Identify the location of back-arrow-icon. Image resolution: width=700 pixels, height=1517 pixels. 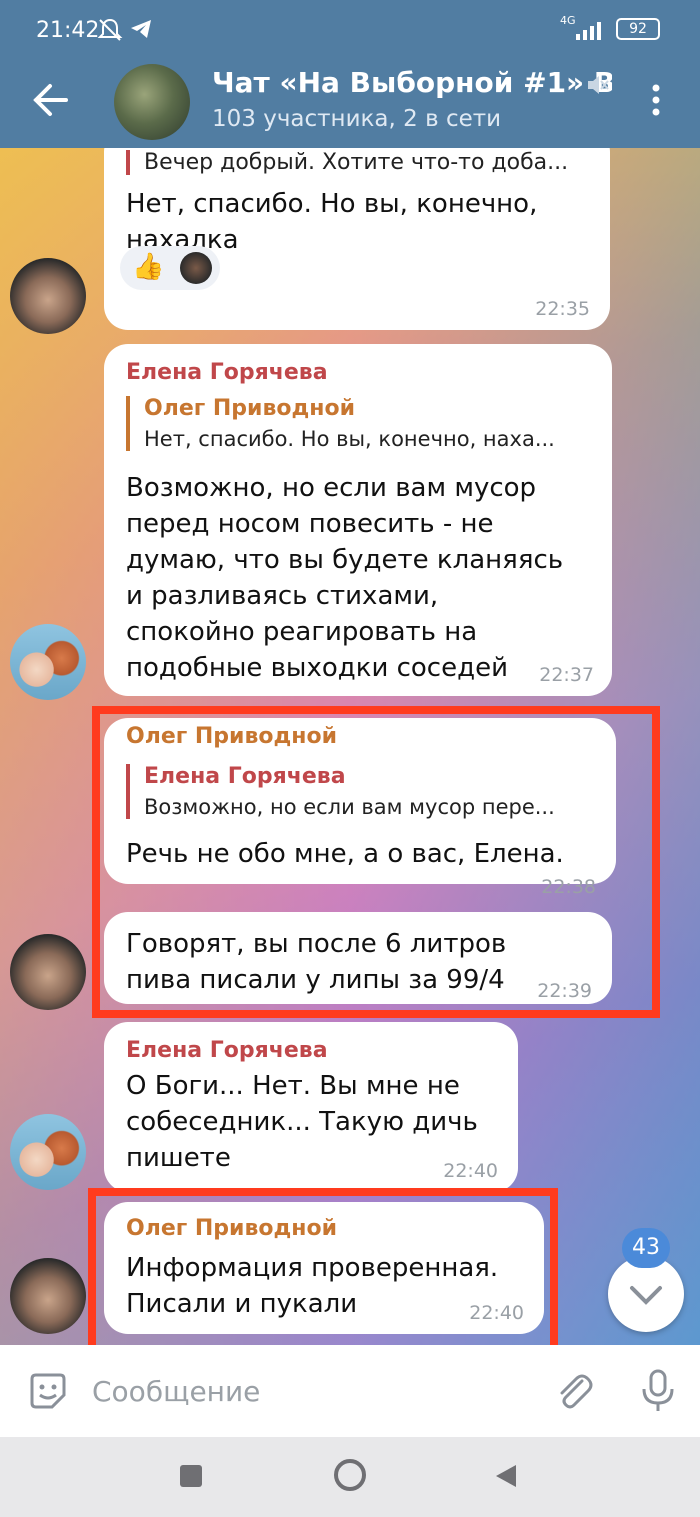
(50, 100).